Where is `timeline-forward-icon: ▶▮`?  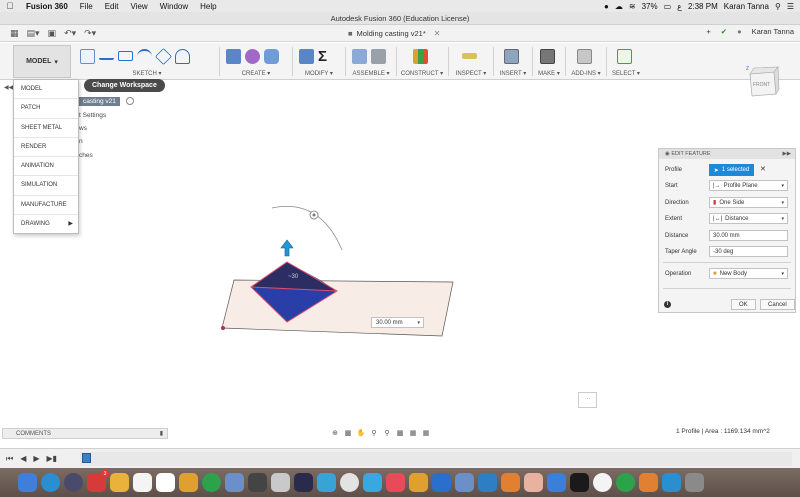 timeline-forward-icon: ▶▮ is located at coordinates (52, 459).